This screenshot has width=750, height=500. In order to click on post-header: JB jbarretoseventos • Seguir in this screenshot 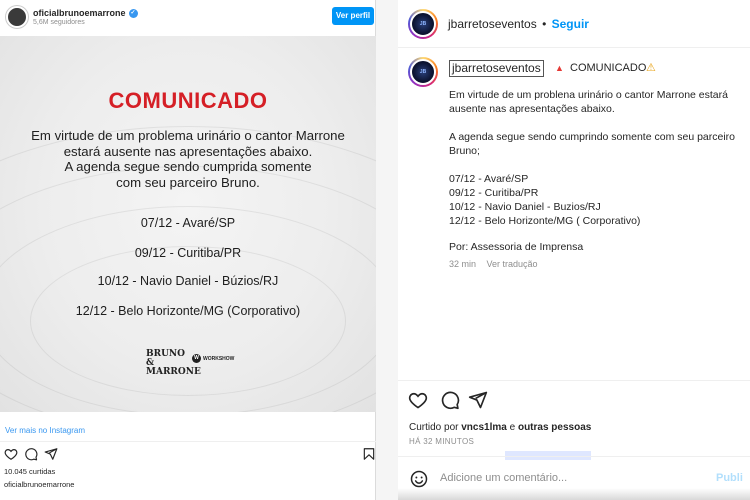, I will do `click(574, 24)`.